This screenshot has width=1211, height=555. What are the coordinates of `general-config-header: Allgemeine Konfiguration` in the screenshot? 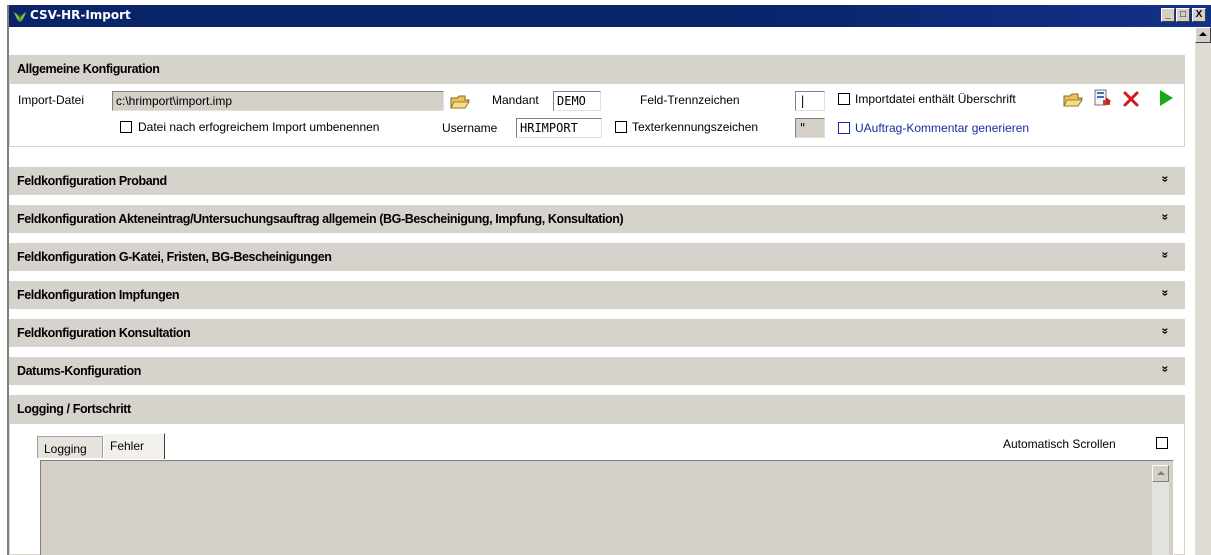 It's located at (597, 69).